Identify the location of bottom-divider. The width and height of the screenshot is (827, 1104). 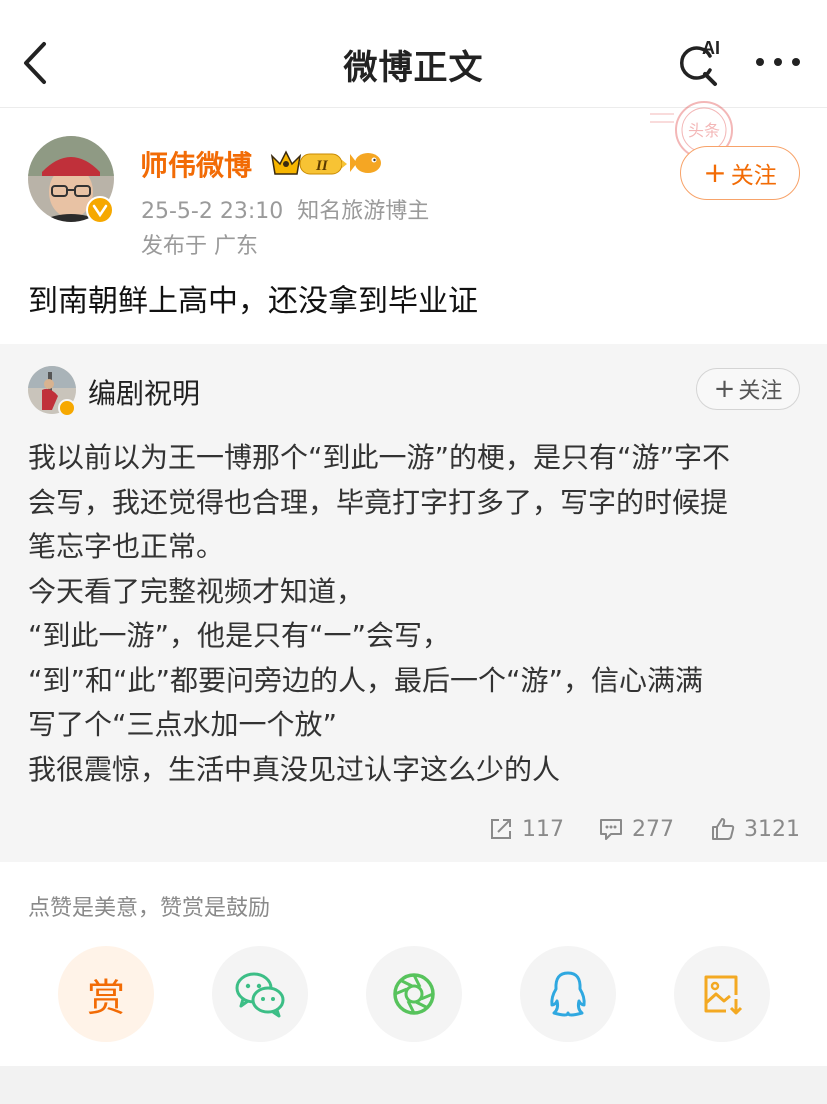
(413, 1085).